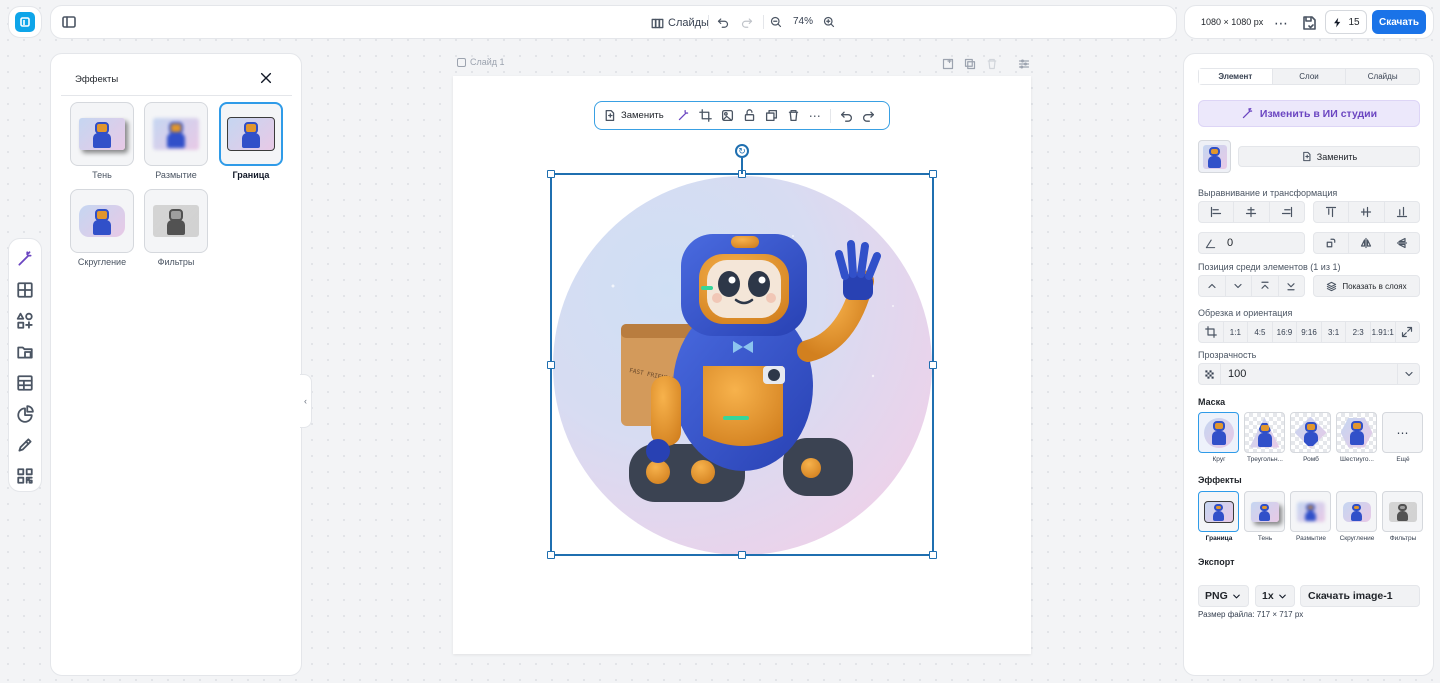  Describe the element at coordinates (948, 64) in the screenshot. I see `add-slide-icon` at that location.